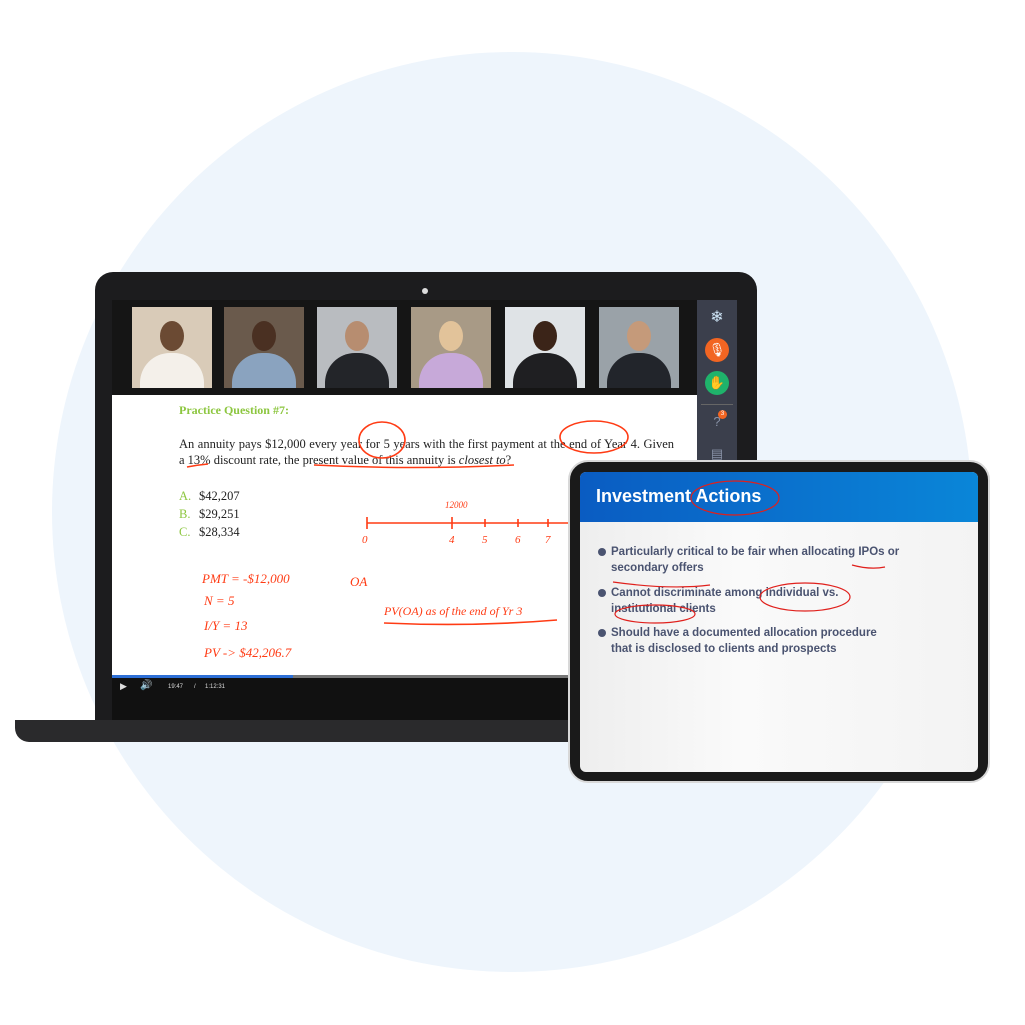 The height and width of the screenshot is (1025, 1025). Describe the element at coordinates (717, 404) in the screenshot. I see `divider` at that location.